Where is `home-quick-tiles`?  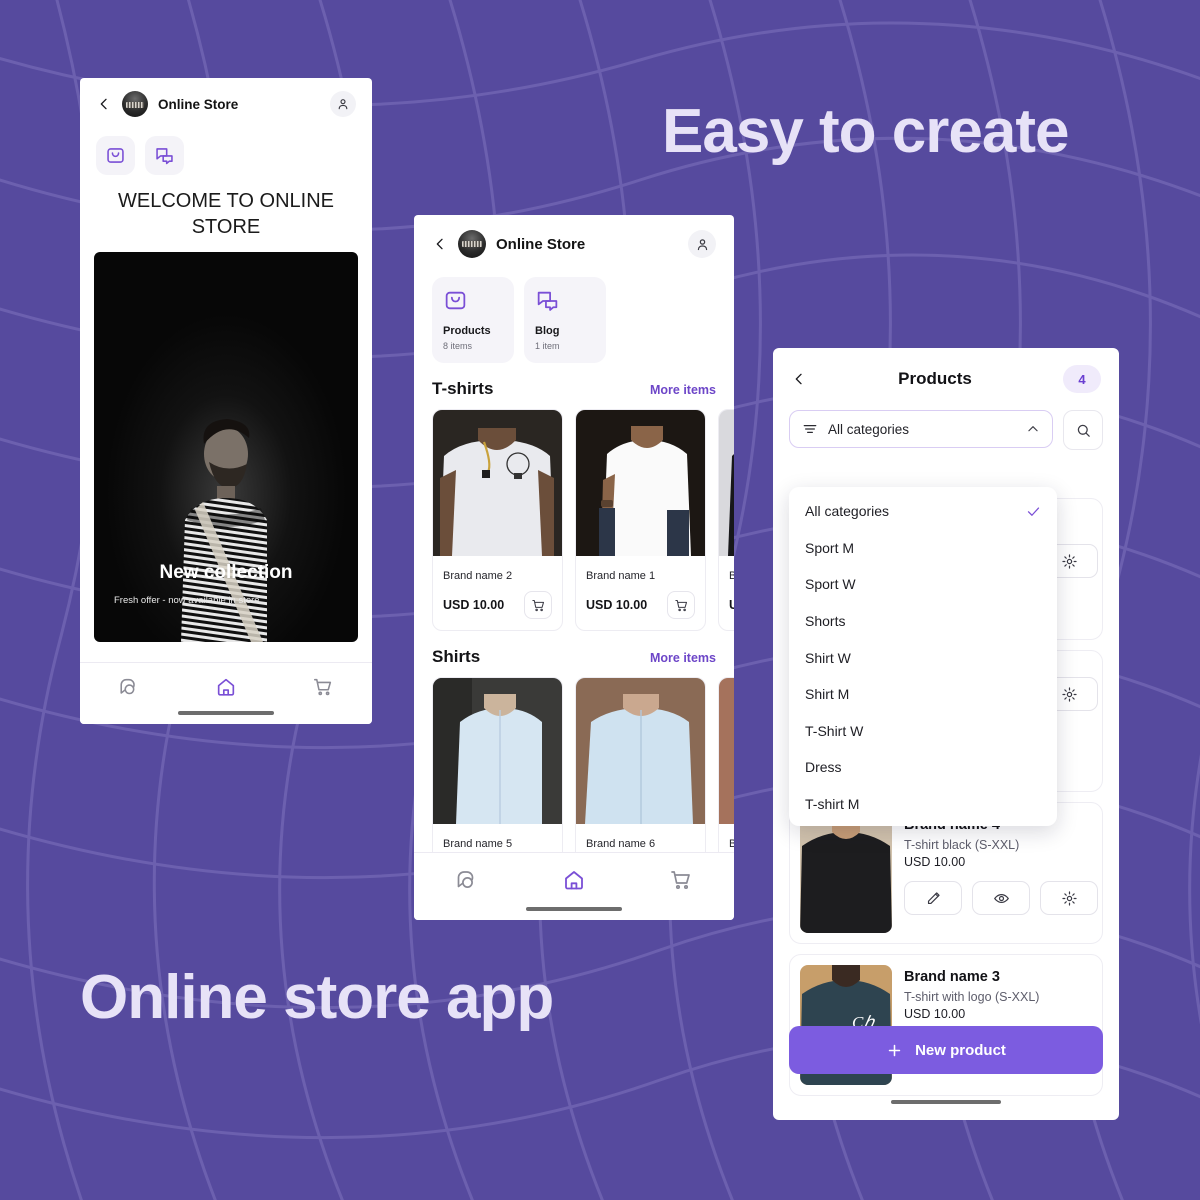
home-quick-tiles is located at coordinates (226, 152).